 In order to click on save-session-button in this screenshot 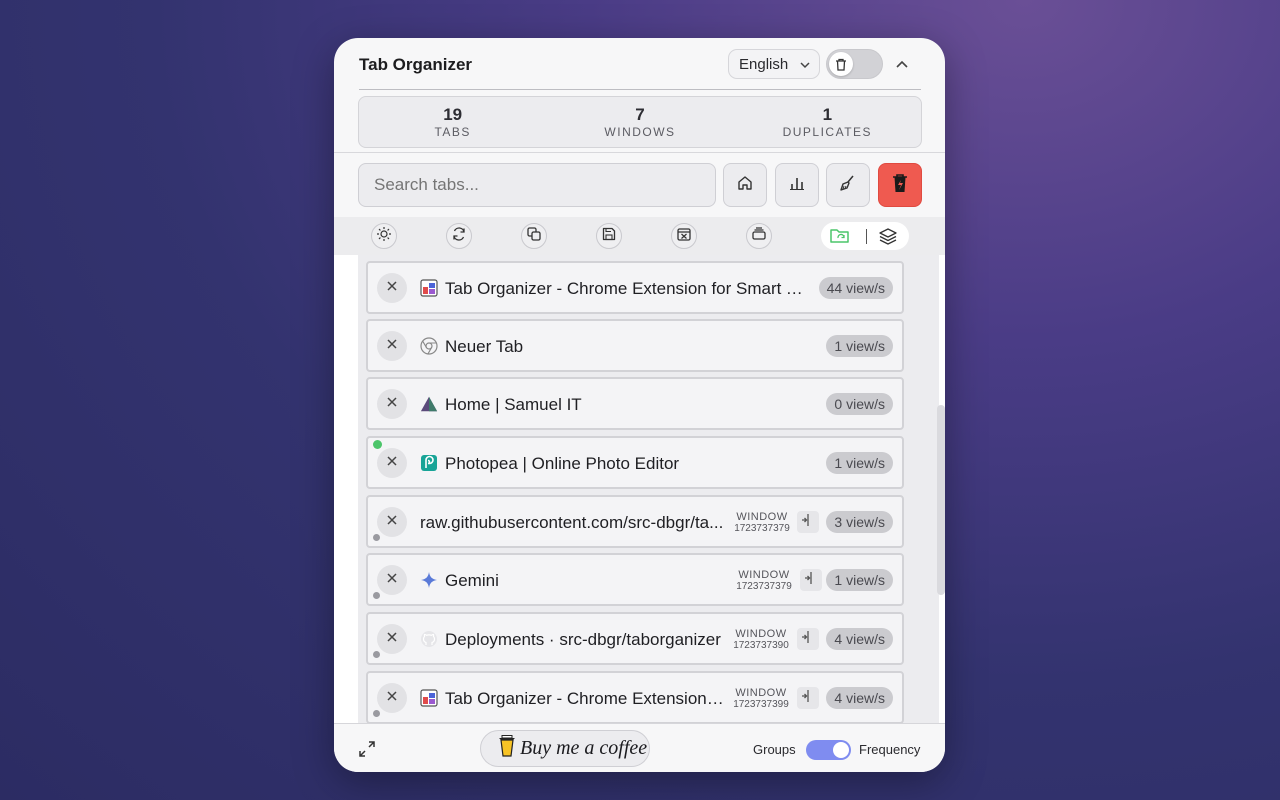, I will do `click(609, 236)`.